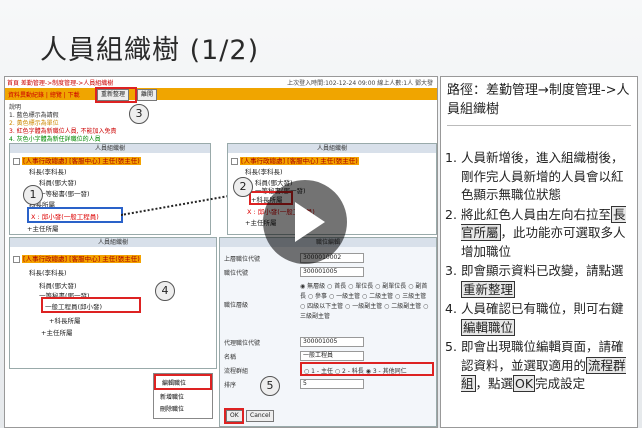 The height and width of the screenshot is (428, 642). I want to click on highlight-new-person, so click(75, 215).